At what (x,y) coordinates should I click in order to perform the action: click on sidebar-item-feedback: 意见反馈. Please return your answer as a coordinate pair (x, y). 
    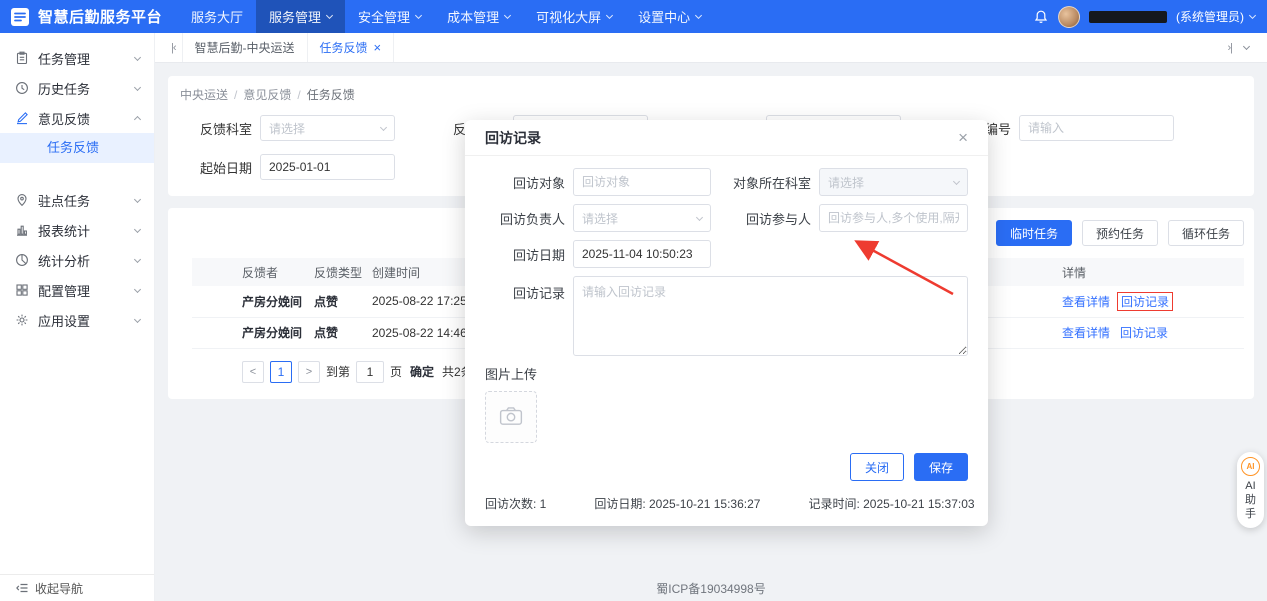
    Looking at the image, I should click on (77, 118).